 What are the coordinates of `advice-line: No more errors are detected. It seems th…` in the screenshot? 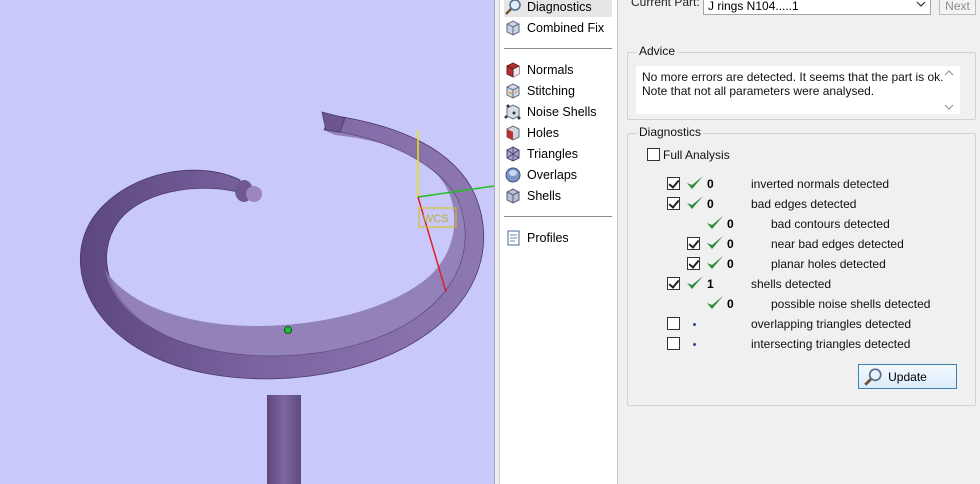 It's located at (793, 77).